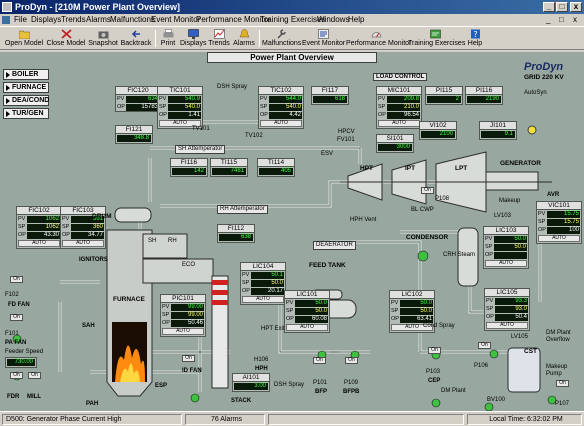 The image size is (584, 426). I want to click on faceplate-tag: LIC104, so click(263, 267).